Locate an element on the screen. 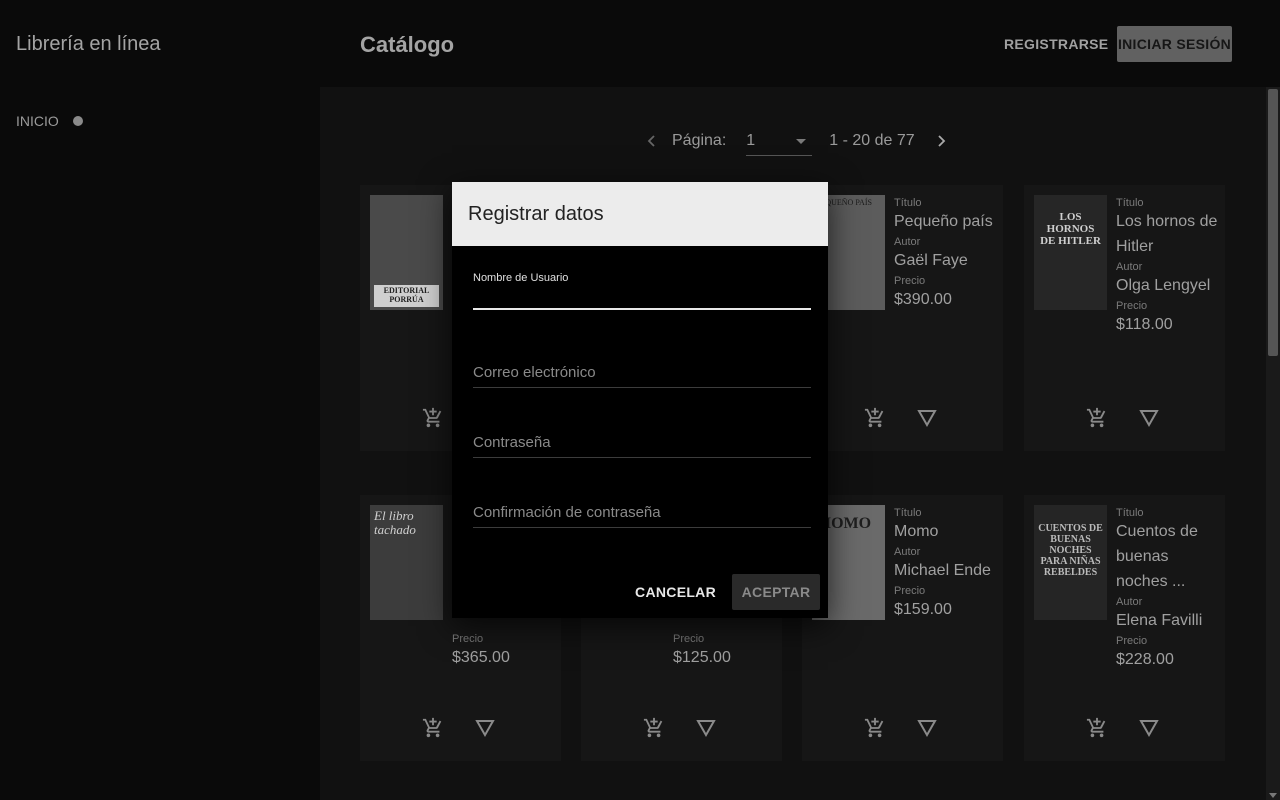 The height and width of the screenshot is (800, 1280). username-underline is located at coordinates (642, 309).